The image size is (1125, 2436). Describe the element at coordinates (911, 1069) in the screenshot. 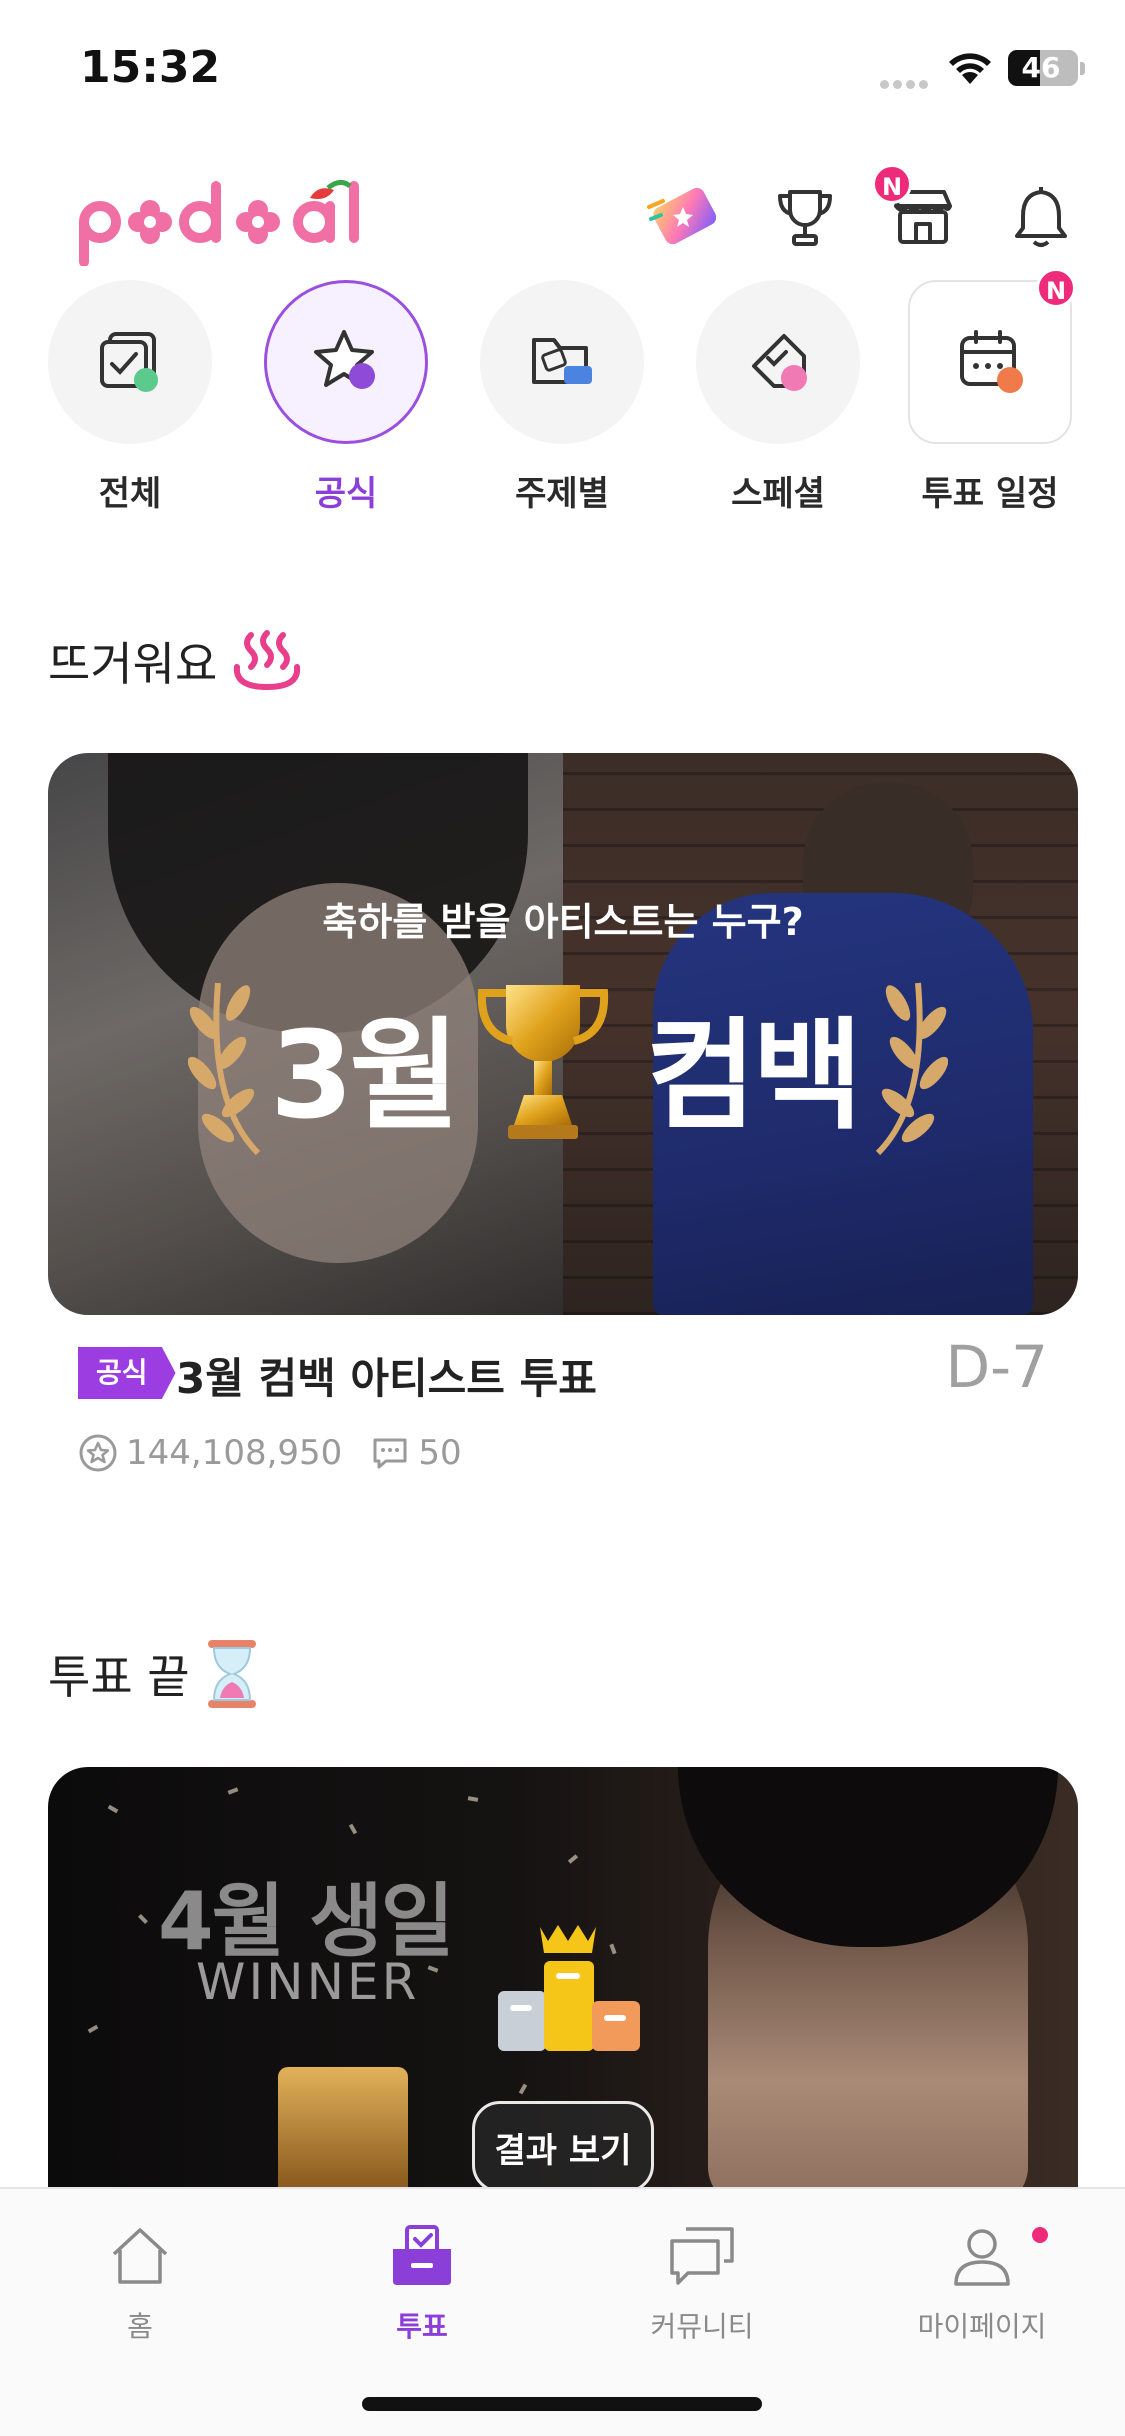

I see `laurel-right-icon` at that location.